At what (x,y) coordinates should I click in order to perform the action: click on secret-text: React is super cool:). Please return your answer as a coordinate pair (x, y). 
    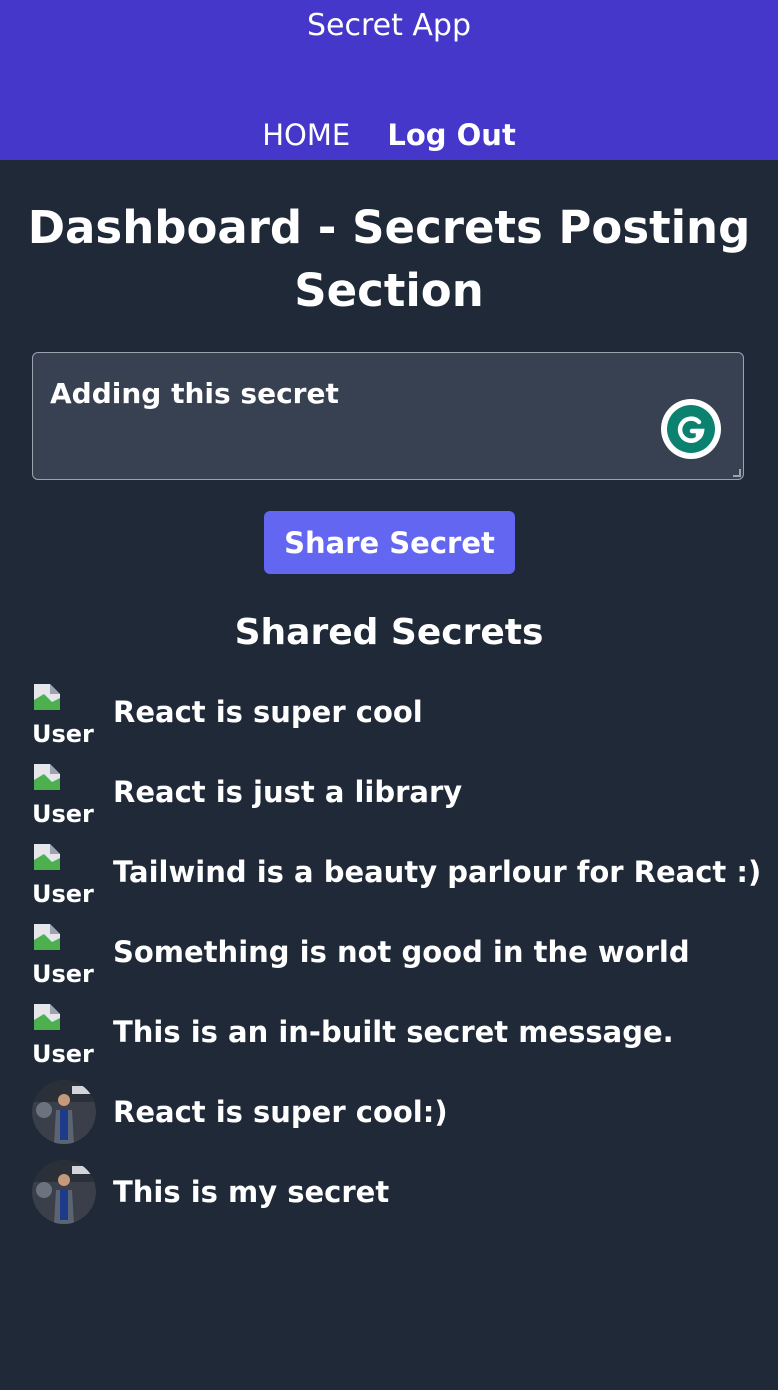
    Looking at the image, I should click on (280, 1112).